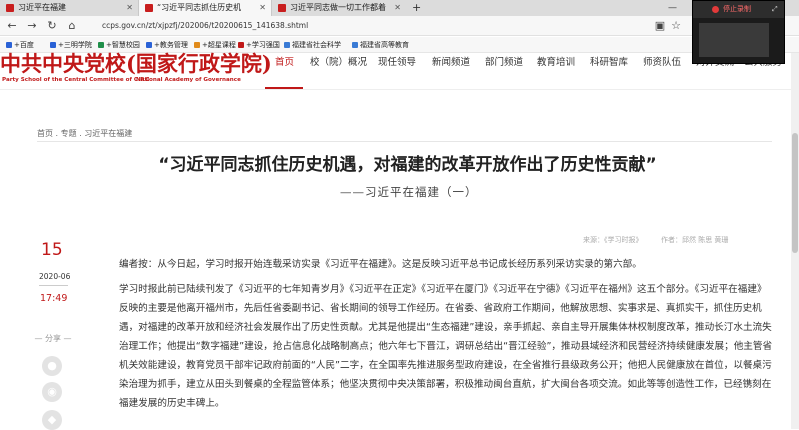 The height and width of the screenshot is (430, 799). What do you see at coordinates (609, 63) in the screenshot?
I see `nav-research-think-tank: 科研智库` at bounding box center [609, 63].